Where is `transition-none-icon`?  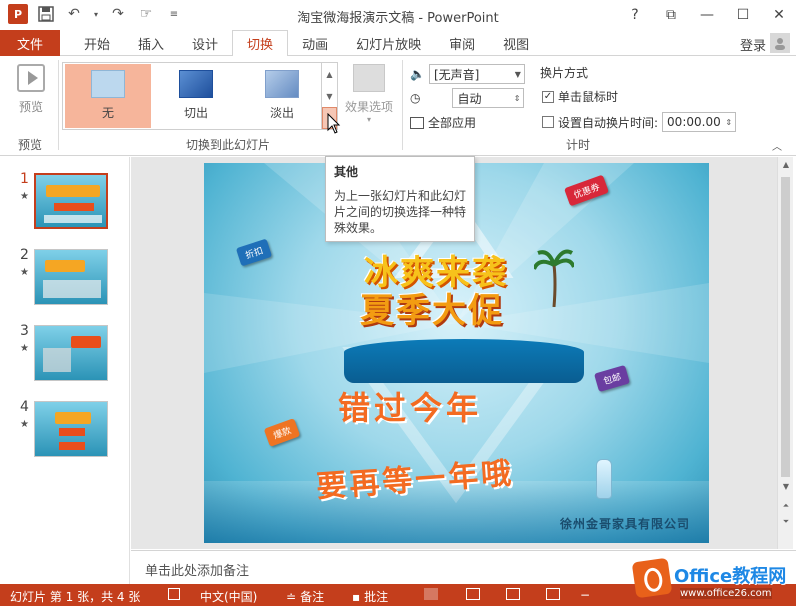 transition-none-icon is located at coordinates (108, 84).